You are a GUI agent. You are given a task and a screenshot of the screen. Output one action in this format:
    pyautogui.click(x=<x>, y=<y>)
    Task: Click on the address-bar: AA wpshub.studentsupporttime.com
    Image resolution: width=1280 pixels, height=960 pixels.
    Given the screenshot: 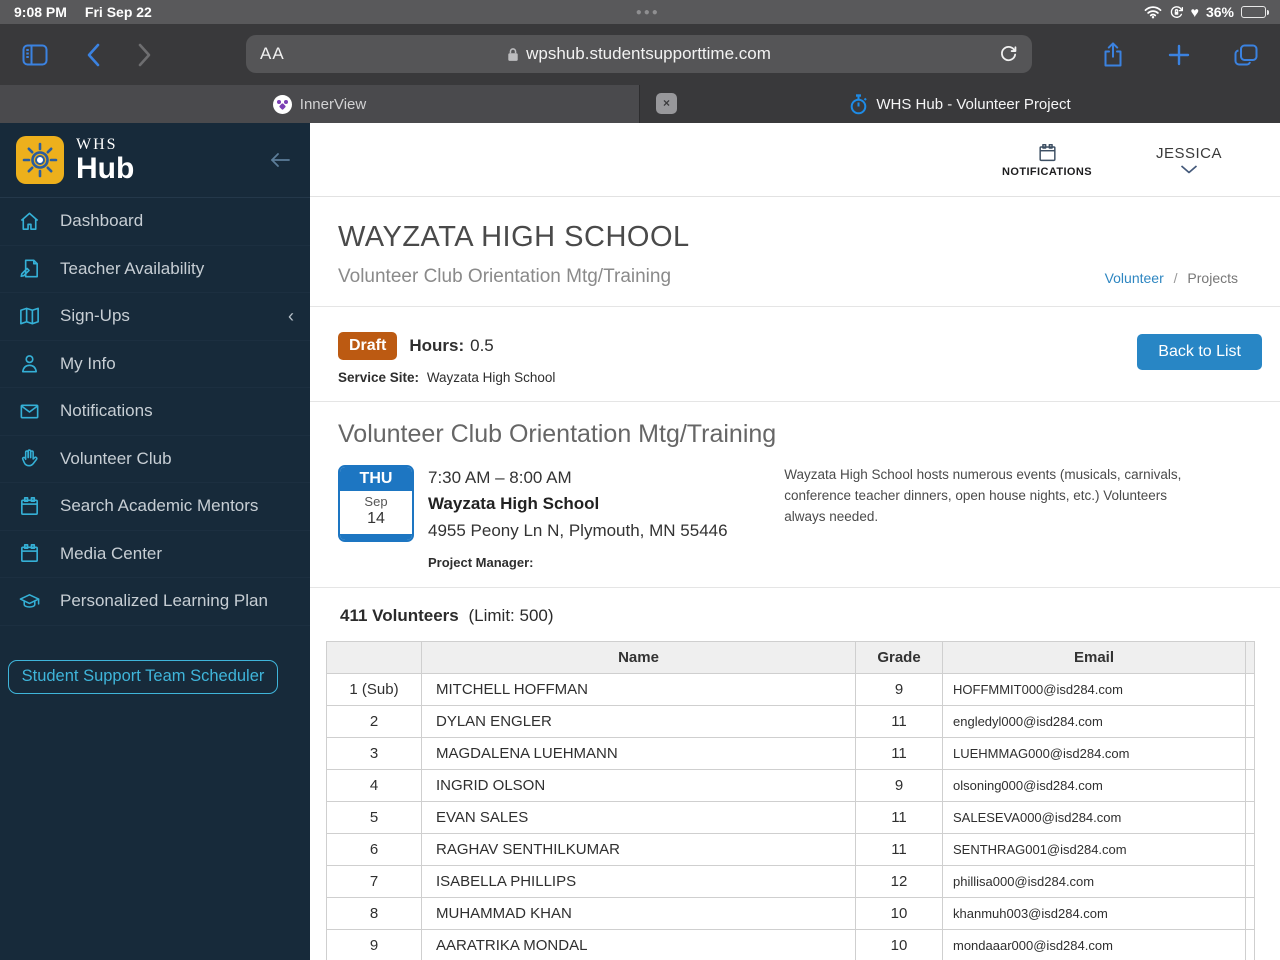 What is the action you would take?
    pyautogui.click(x=639, y=54)
    